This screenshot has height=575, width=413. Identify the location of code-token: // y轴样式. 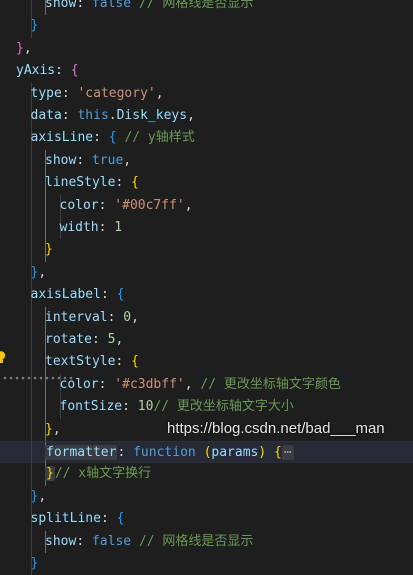
(159, 138).